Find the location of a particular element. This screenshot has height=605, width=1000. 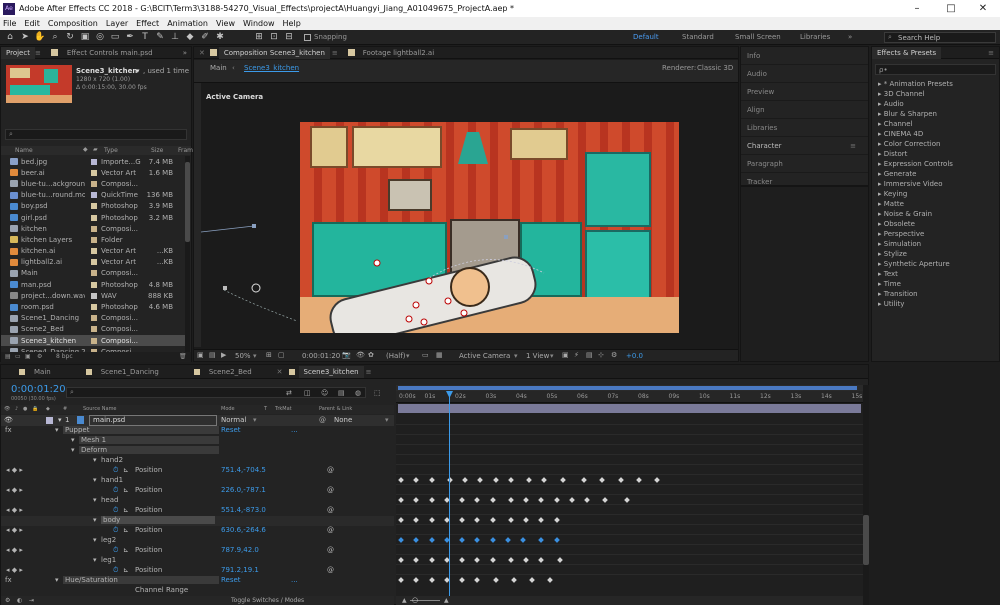

label-icon: ◆ is located at coordinates (48, 409).